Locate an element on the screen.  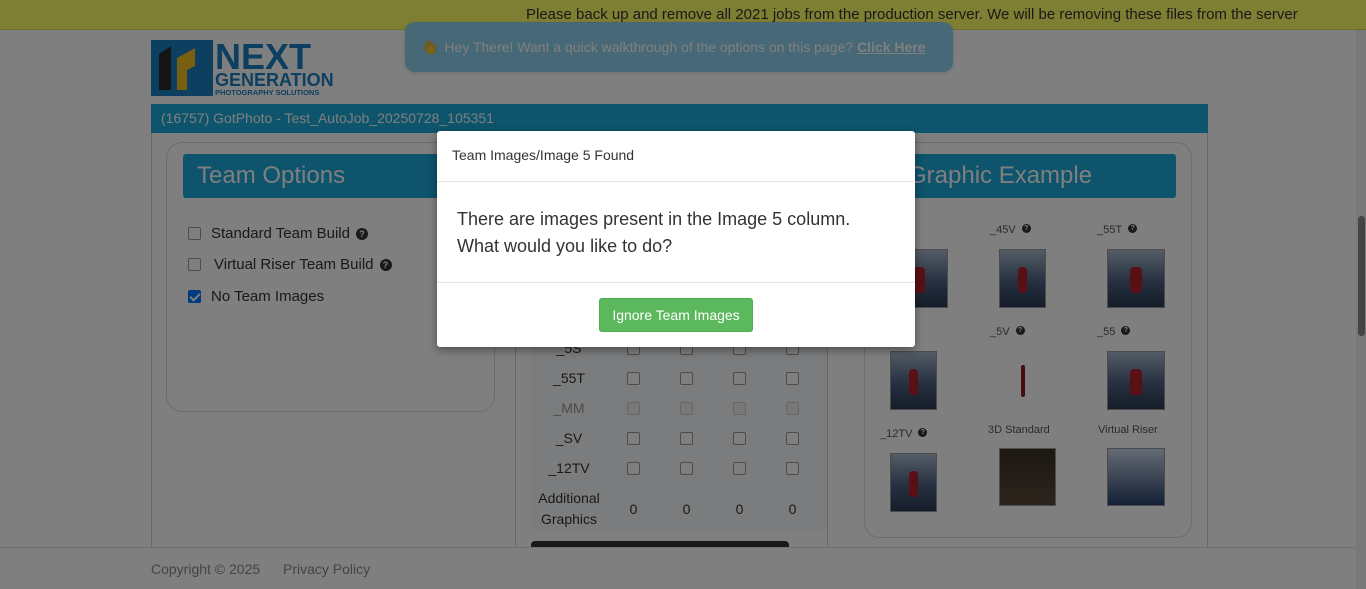
dialog-footer: Ignore Team Images is located at coordinates (676, 315).